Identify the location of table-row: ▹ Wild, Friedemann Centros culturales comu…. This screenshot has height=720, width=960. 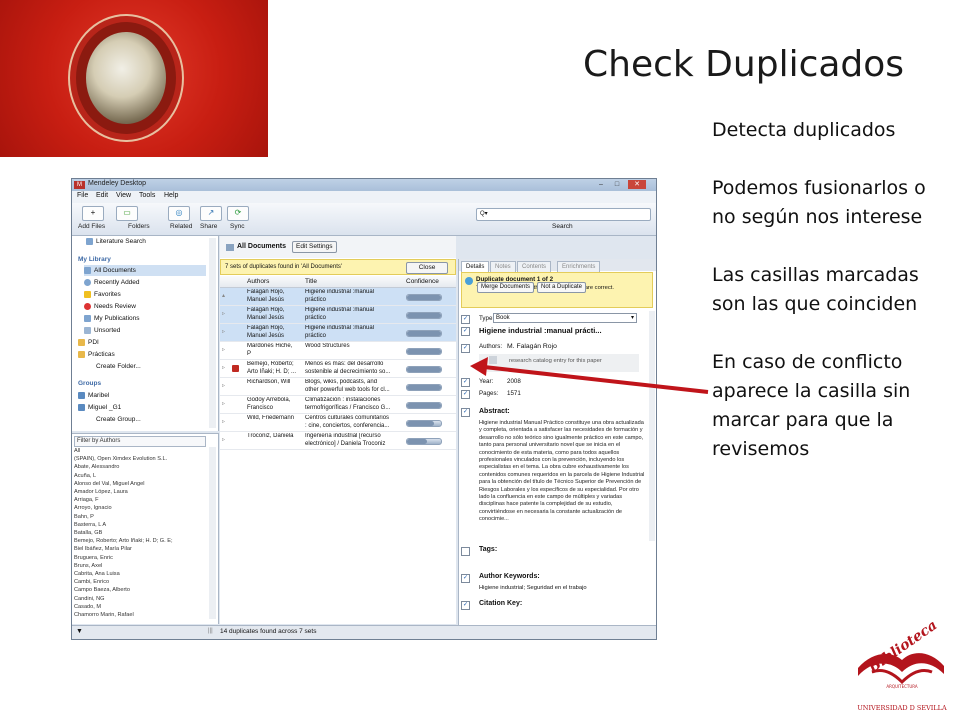
(338, 423).